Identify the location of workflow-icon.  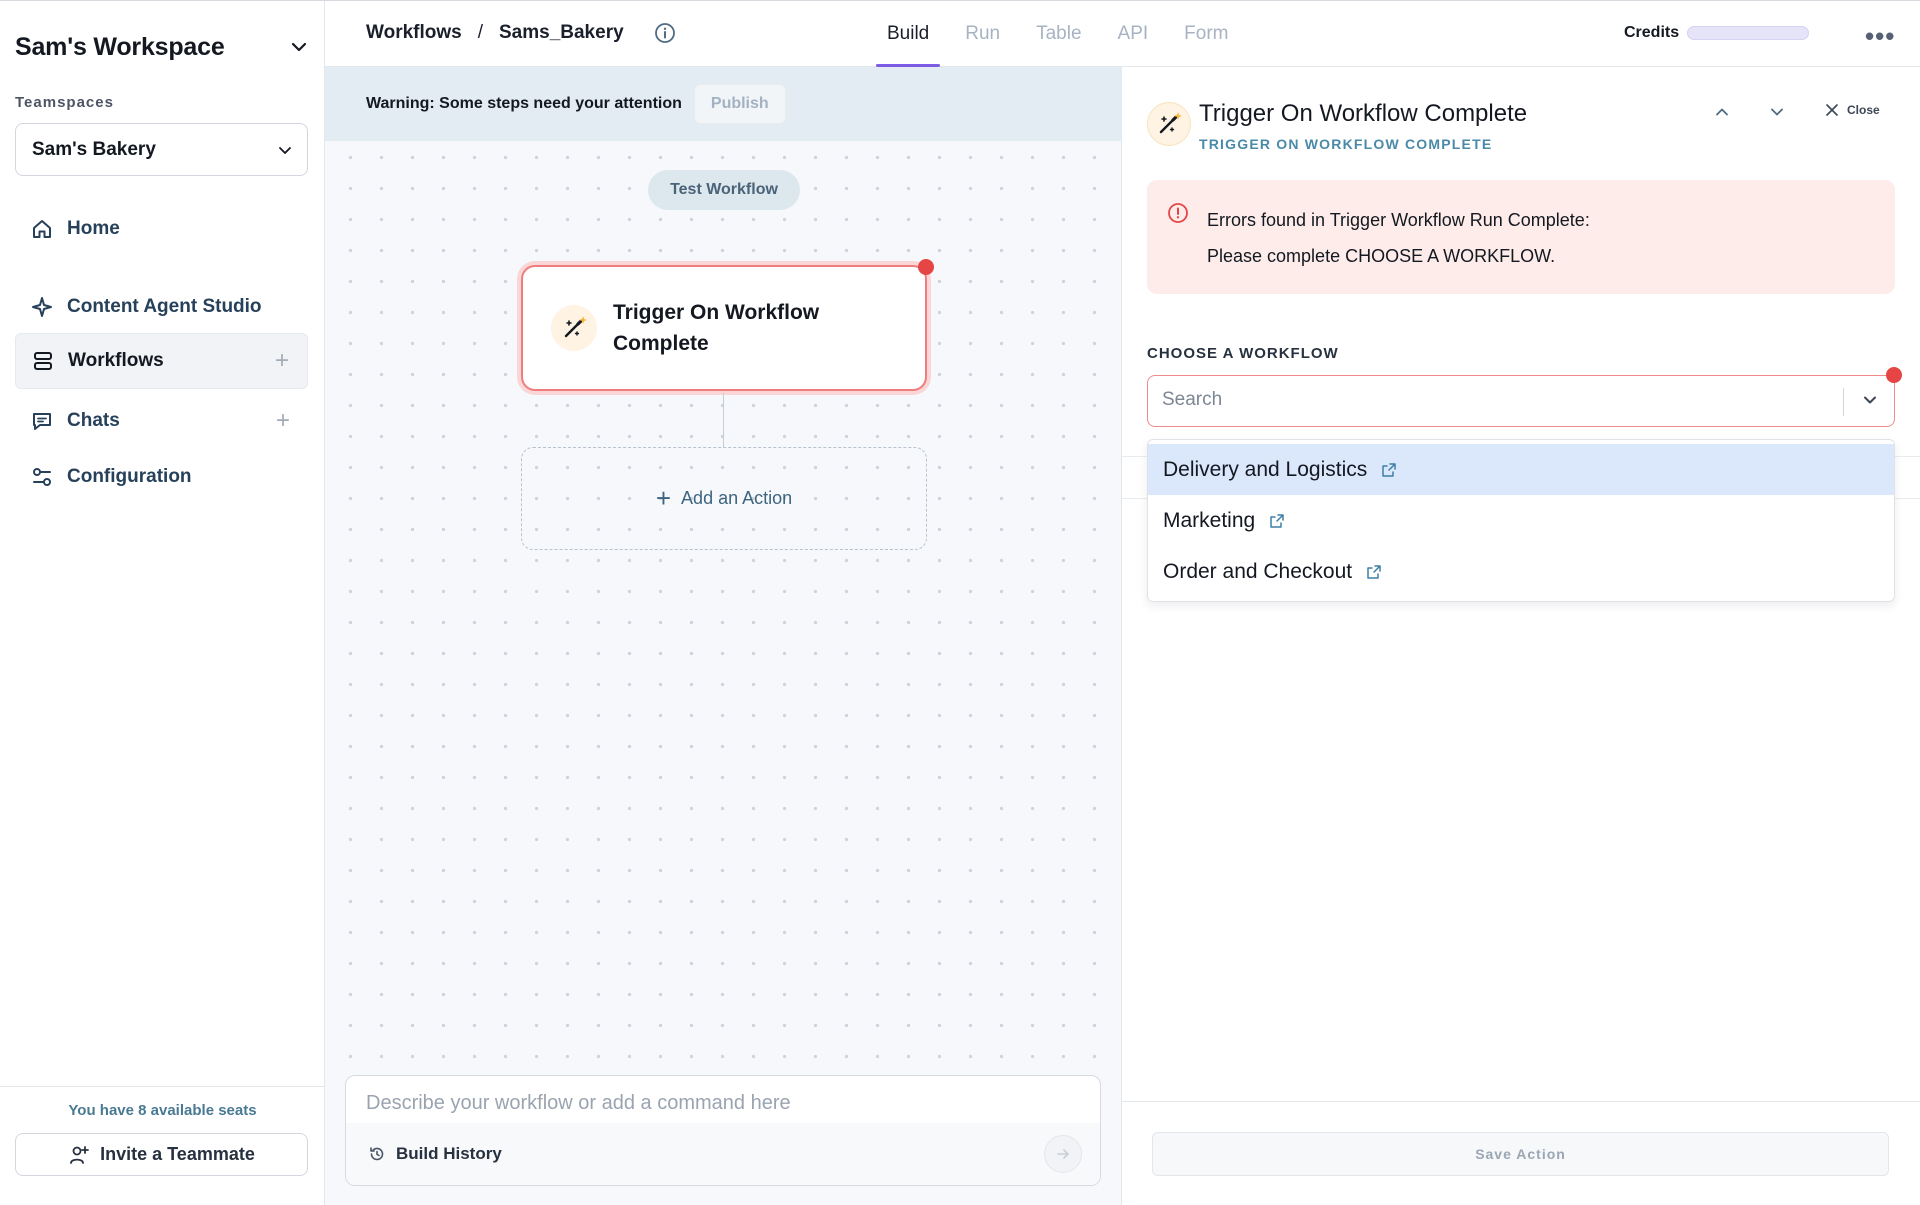
(43, 361).